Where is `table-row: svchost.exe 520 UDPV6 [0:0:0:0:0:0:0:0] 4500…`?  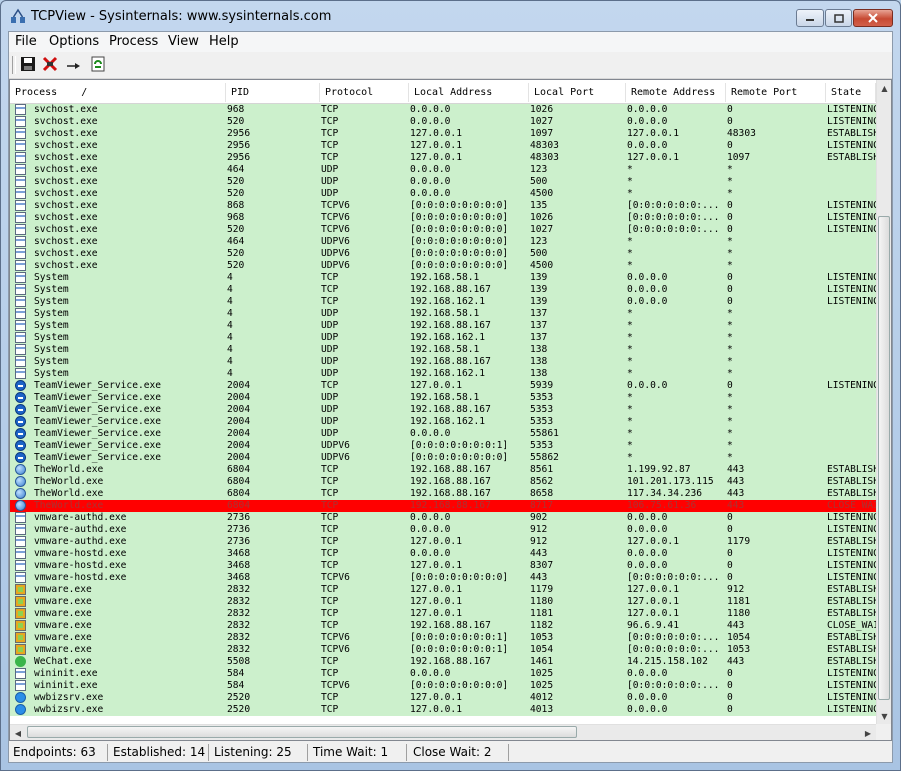
table-row: svchost.exe 520 UDPV6 [0:0:0:0:0:0:0:0] 4500… is located at coordinates (443, 266).